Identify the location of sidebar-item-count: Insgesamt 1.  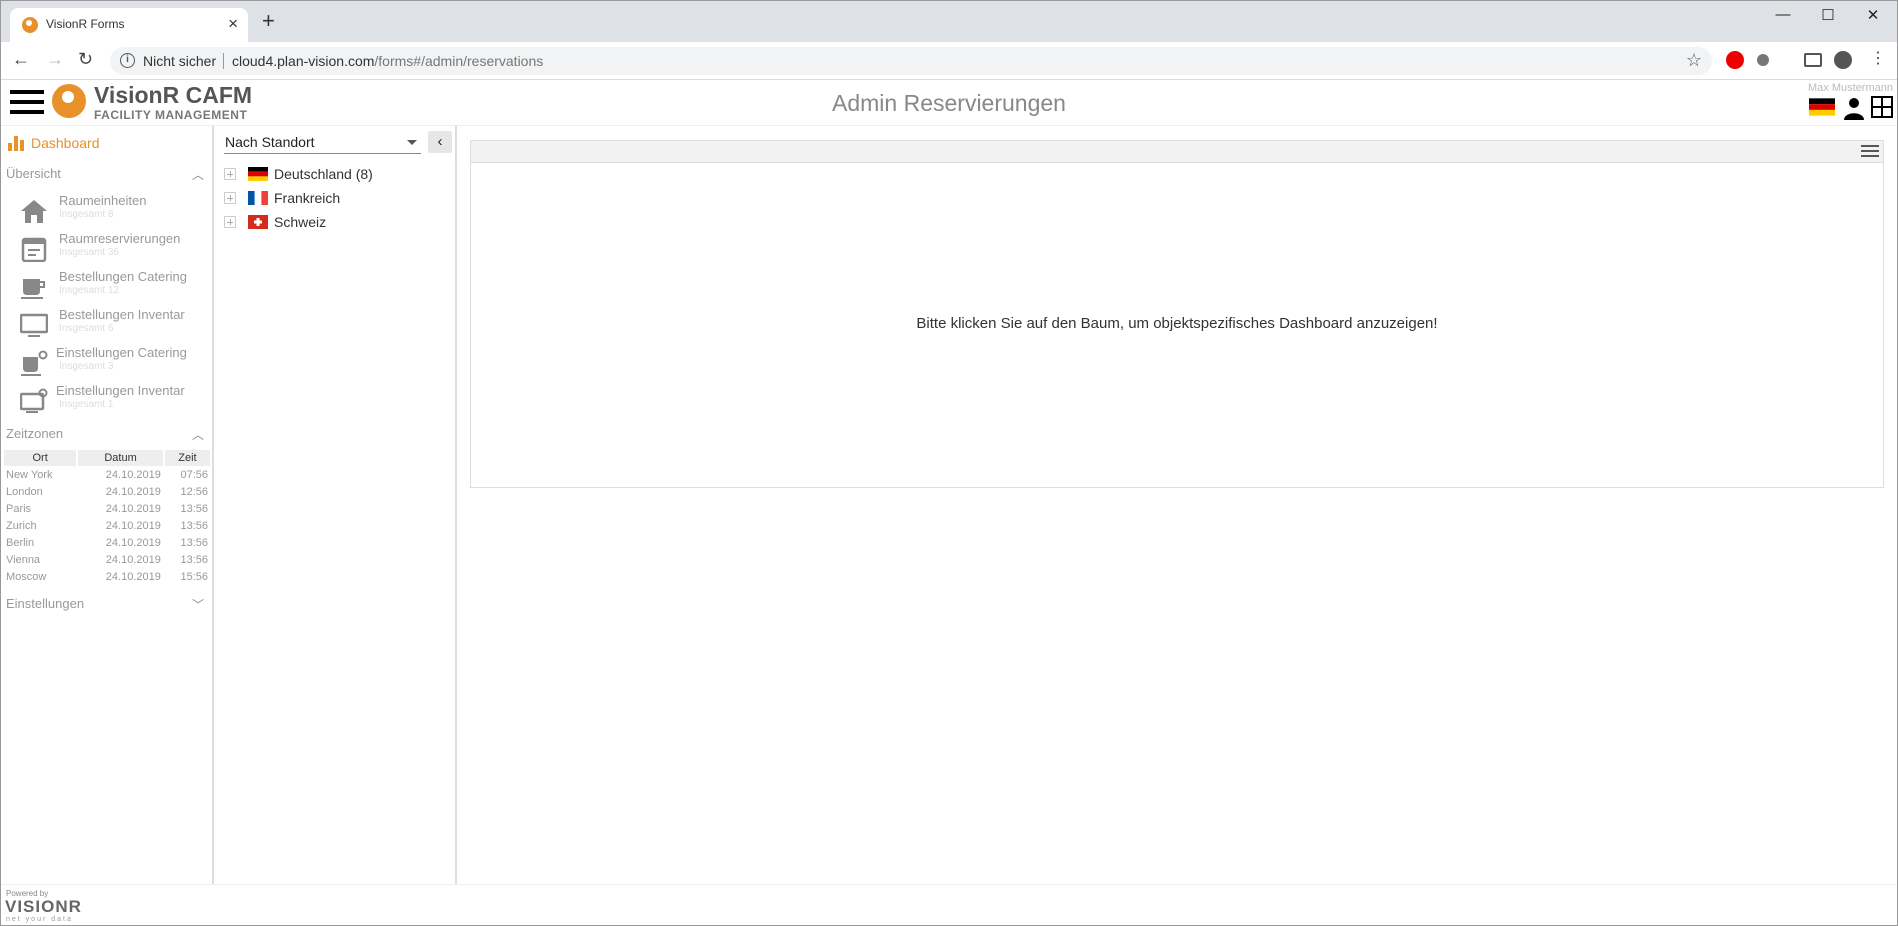
(86, 404).